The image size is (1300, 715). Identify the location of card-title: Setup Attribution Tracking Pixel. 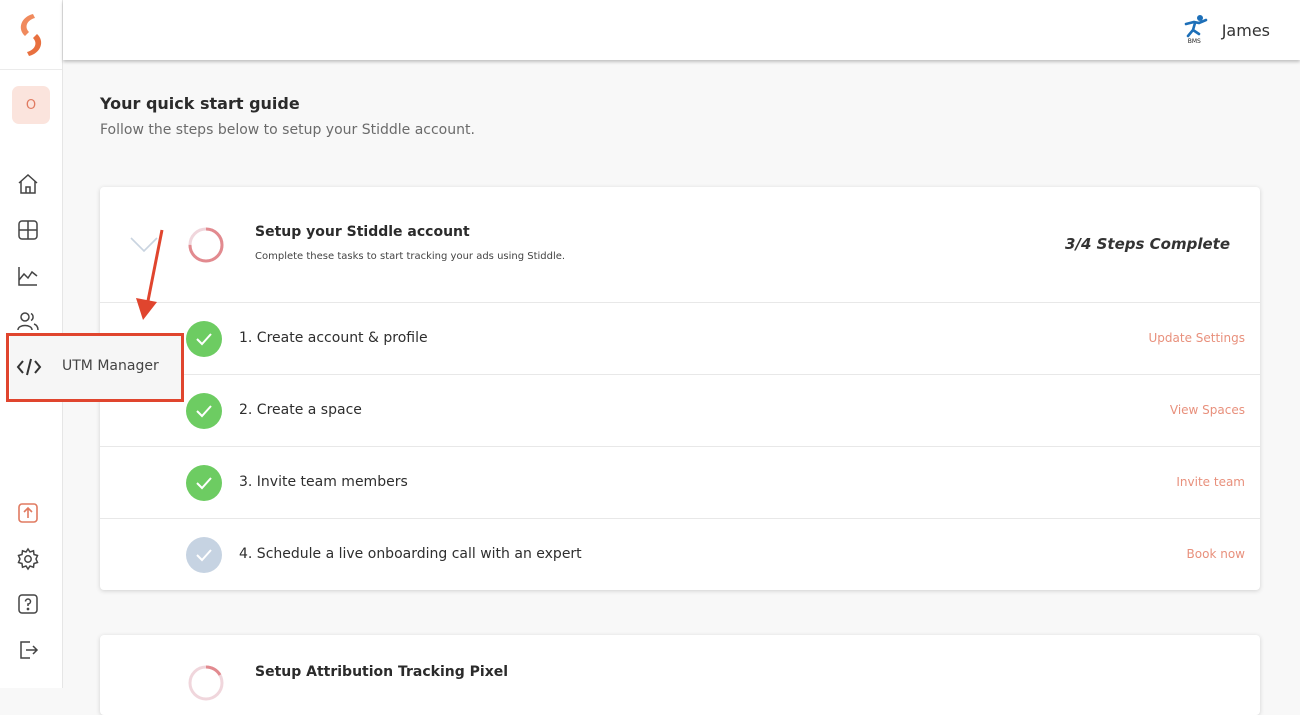
(382, 672).